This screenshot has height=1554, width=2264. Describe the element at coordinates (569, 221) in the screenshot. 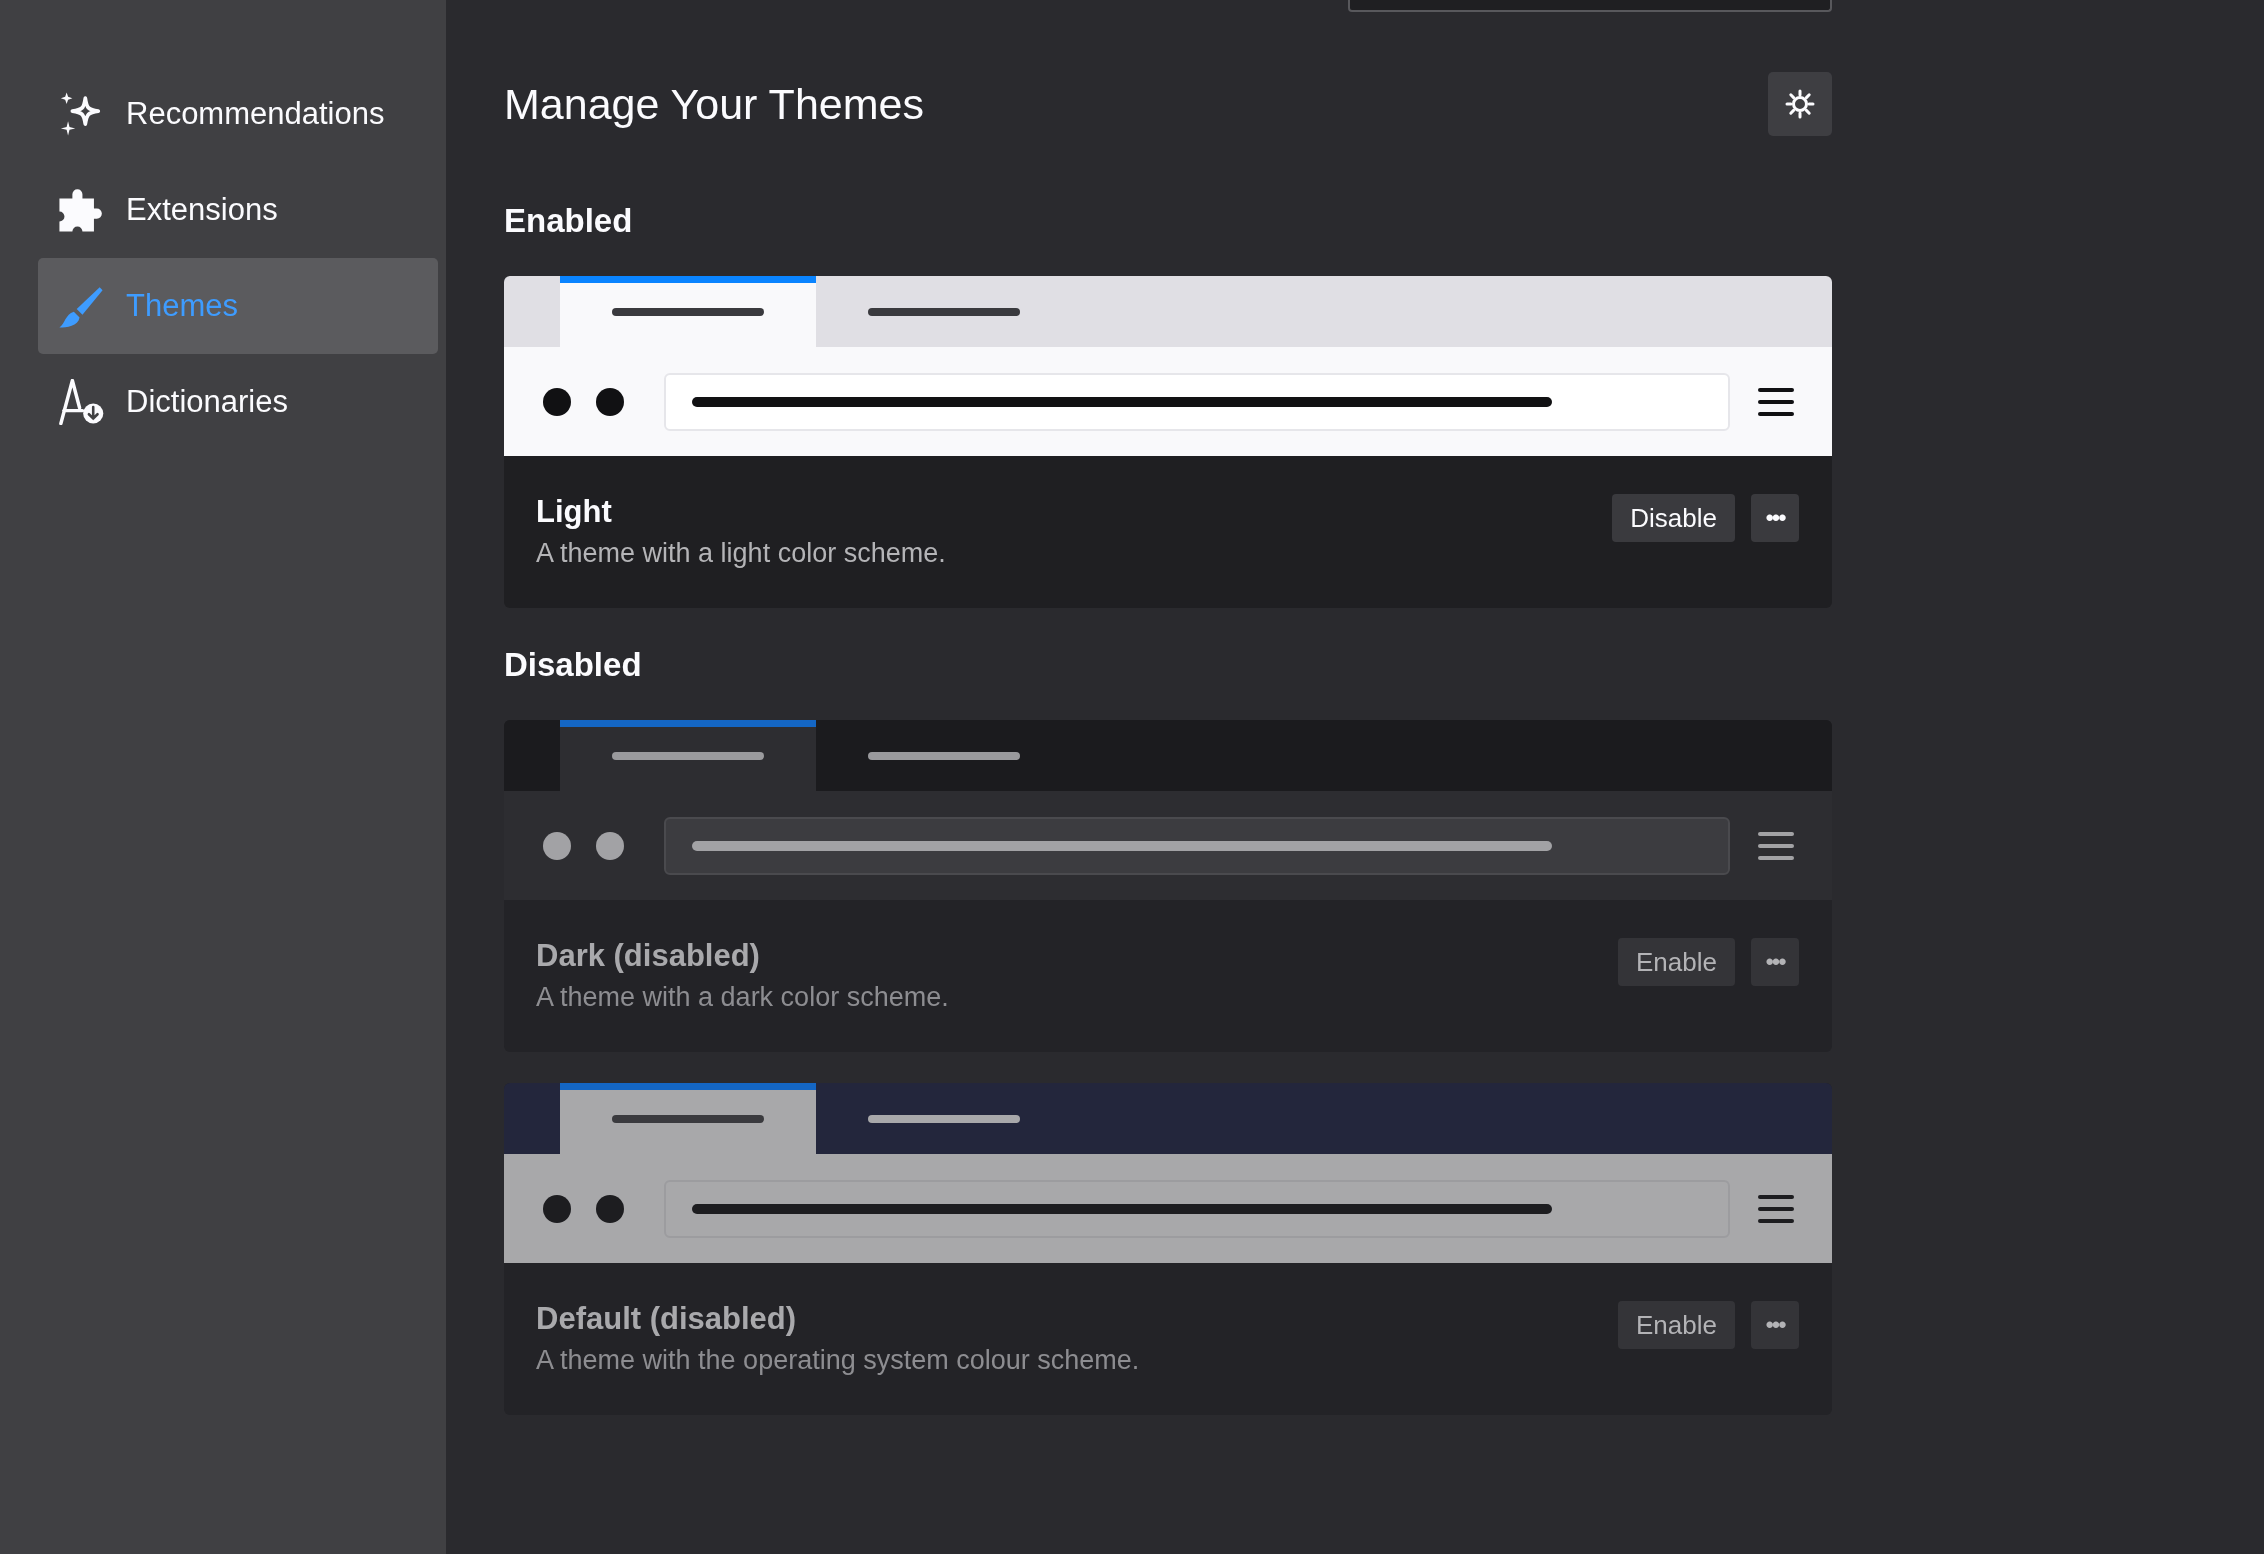

I see `section-heading: Enabled` at that location.